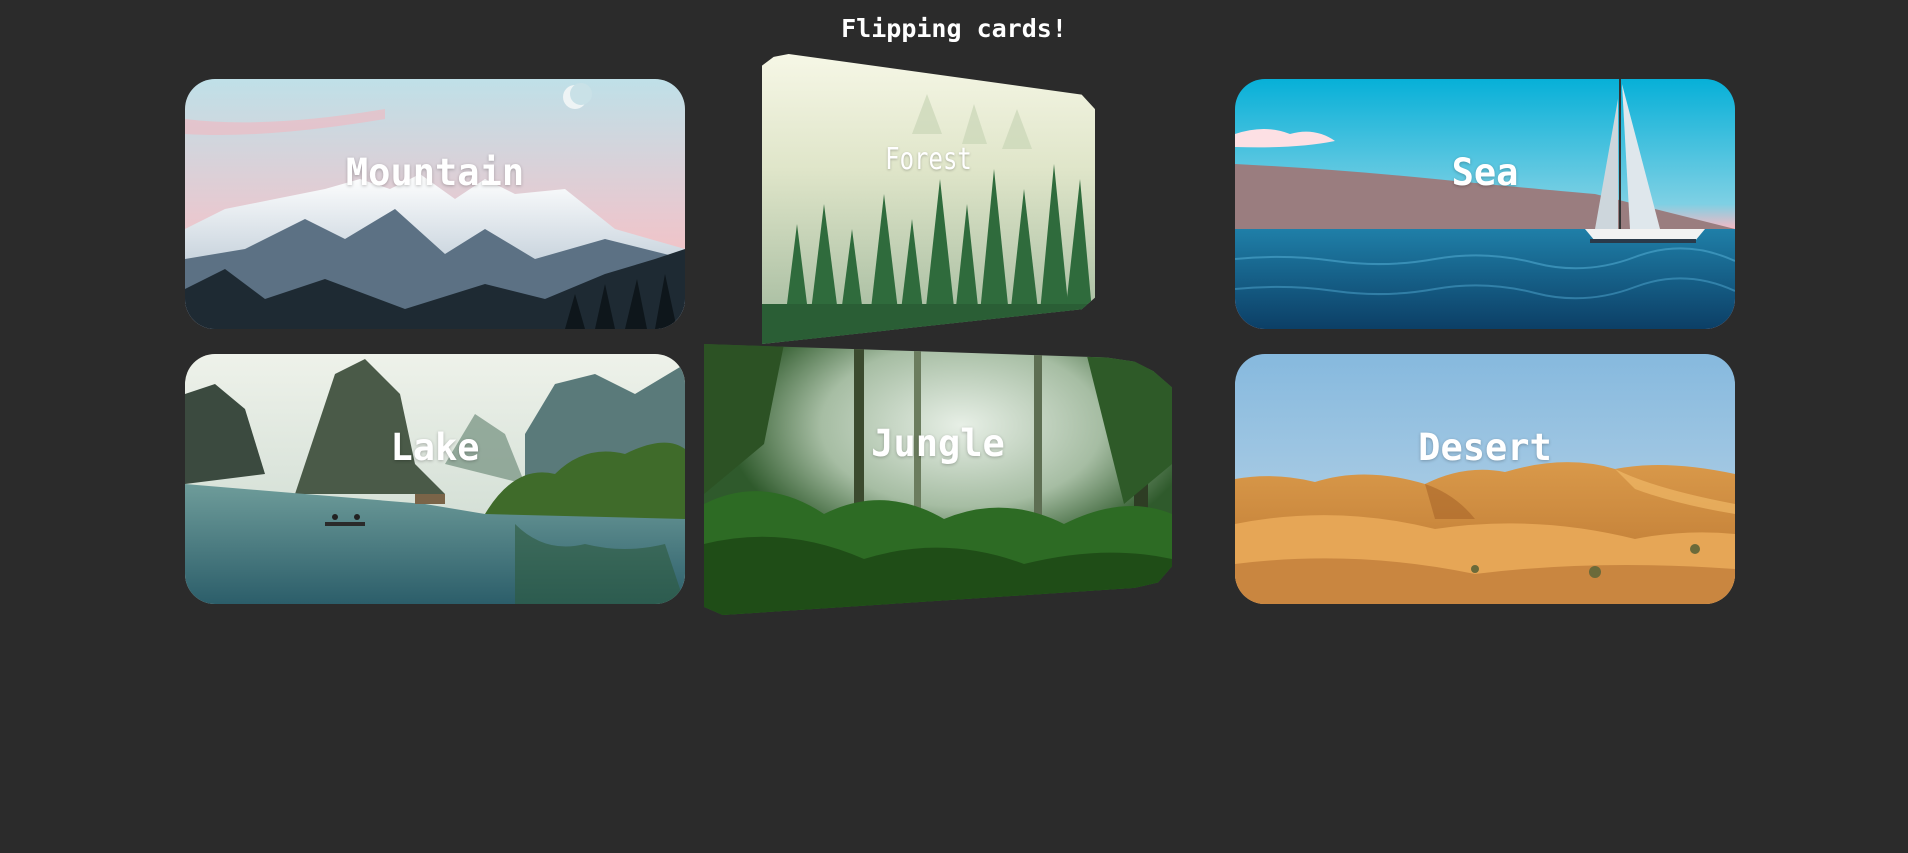  I want to click on sea-image, so click(1485, 204).